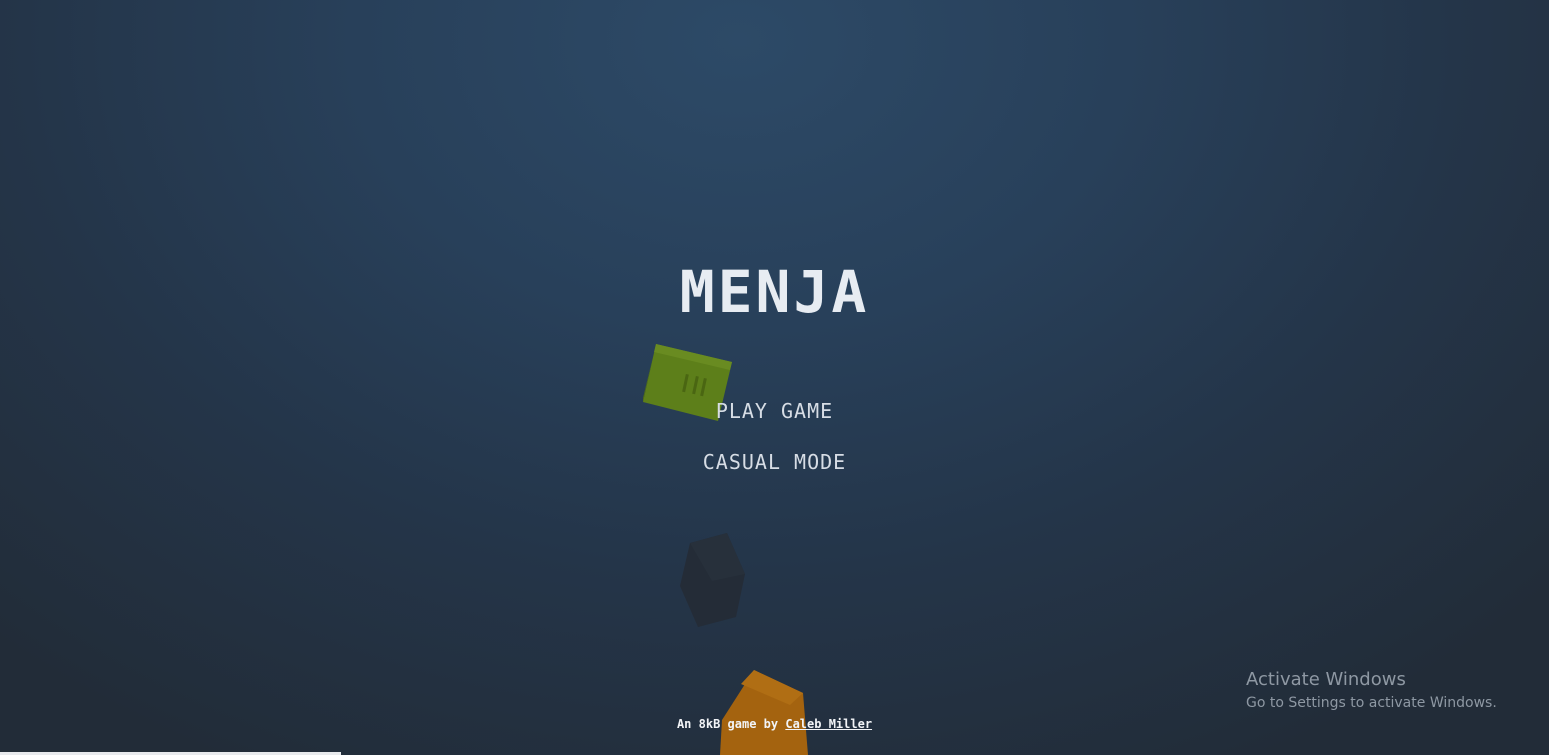 Image resolution: width=1549 pixels, height=755 pixels. Describe the element at coordinates (774, 292) in the screenshot. I see `game-title: MENJA` at that location.